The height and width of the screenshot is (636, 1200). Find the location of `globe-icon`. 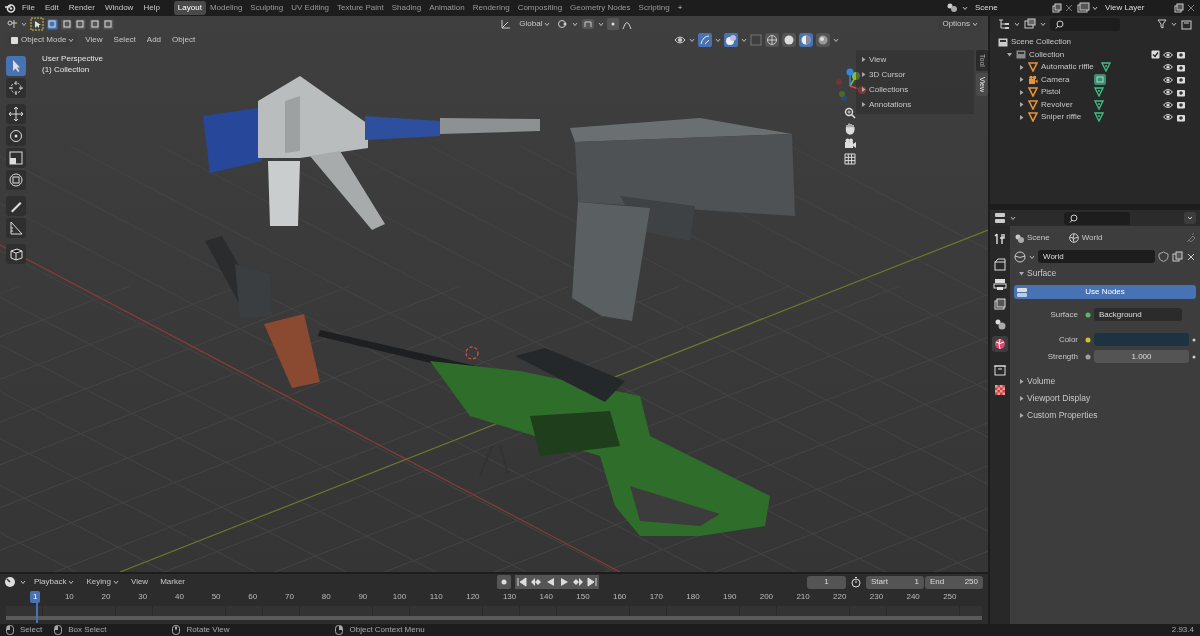

globe-icon is located at coordinates (1000, 344).